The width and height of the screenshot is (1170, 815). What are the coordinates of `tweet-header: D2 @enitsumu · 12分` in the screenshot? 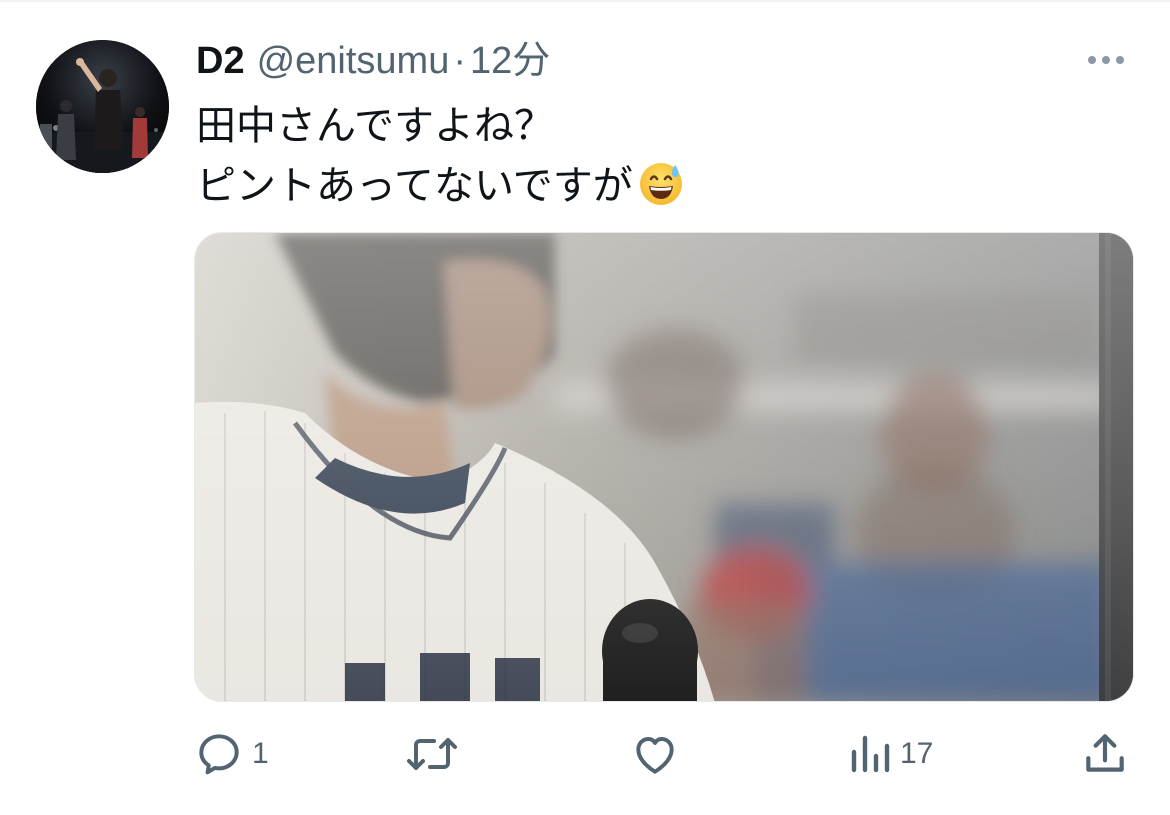 It's located at (373, 61).